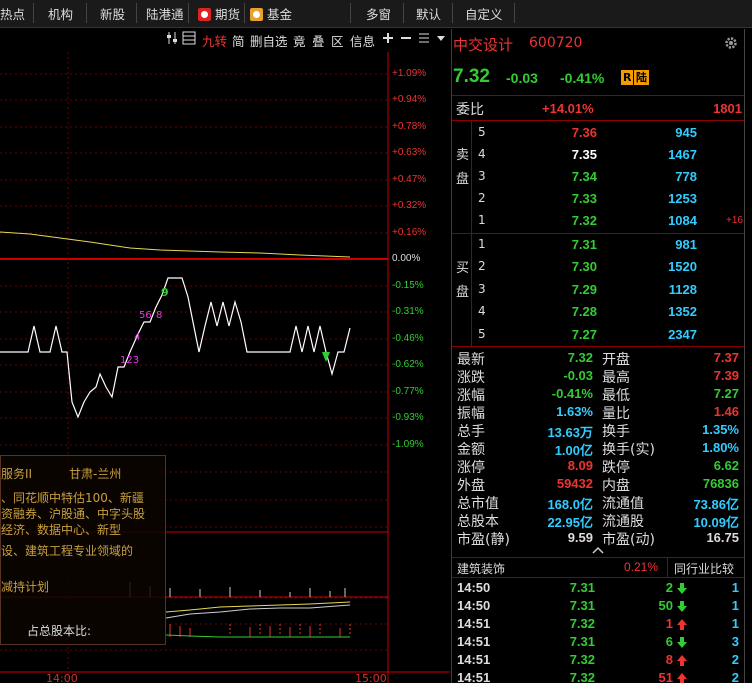 The image size is (752, 683). Describe the element at coordinates (598, 660) in the screenshot. I see `tick-row: 14:51 7.32 8 2` at that location.